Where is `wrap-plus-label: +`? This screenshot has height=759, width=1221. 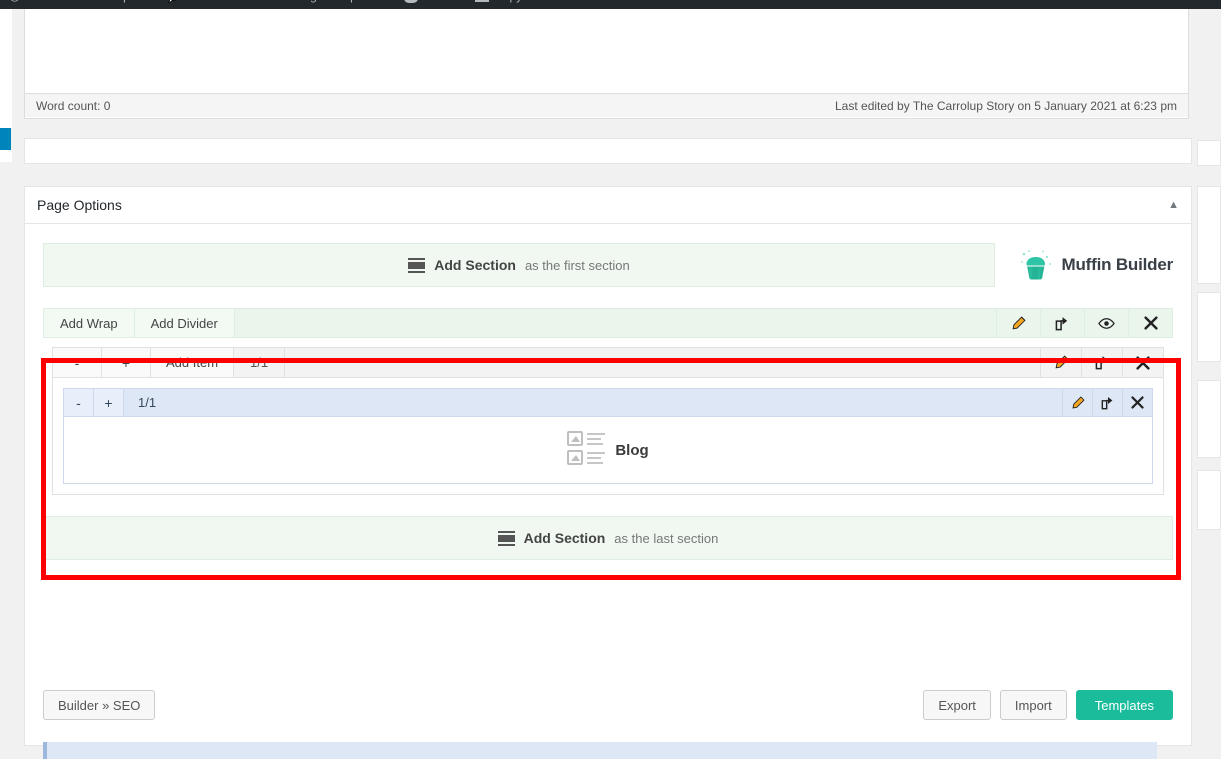 wrap-plus-label: + is located at coordinates (126, 362).